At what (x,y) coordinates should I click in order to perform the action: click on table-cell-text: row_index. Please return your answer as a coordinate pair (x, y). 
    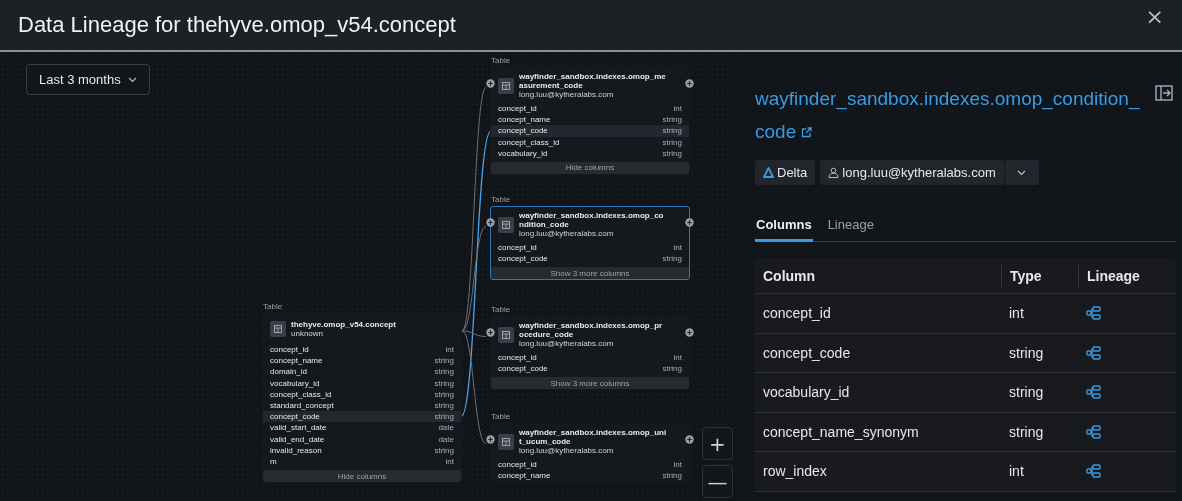
    Looking at the image, I should click on (795, 472).